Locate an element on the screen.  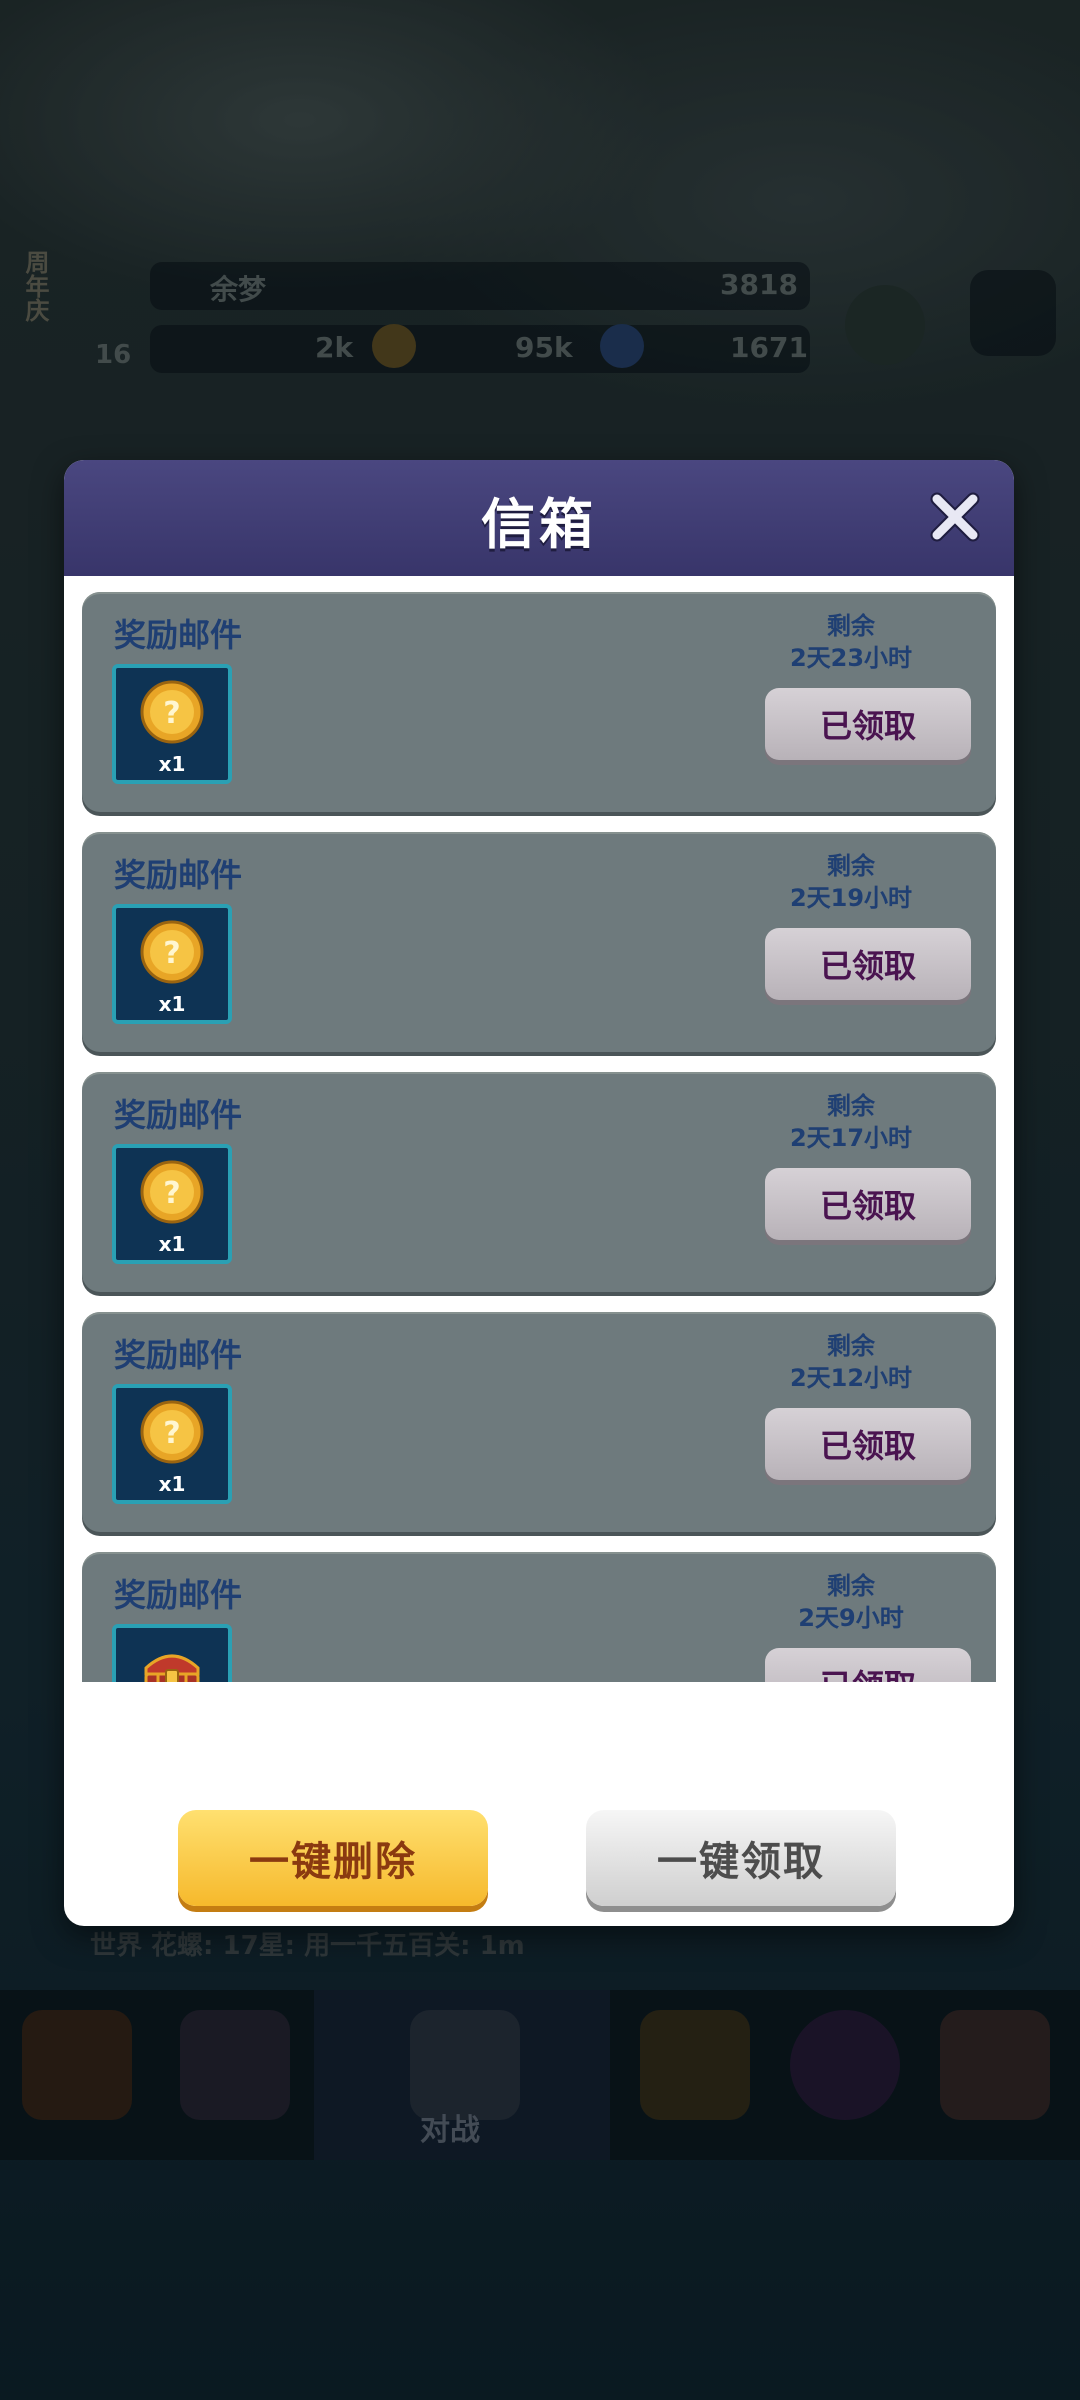
remain-value: 2天12小时 is located at coordinates (851, 1378).